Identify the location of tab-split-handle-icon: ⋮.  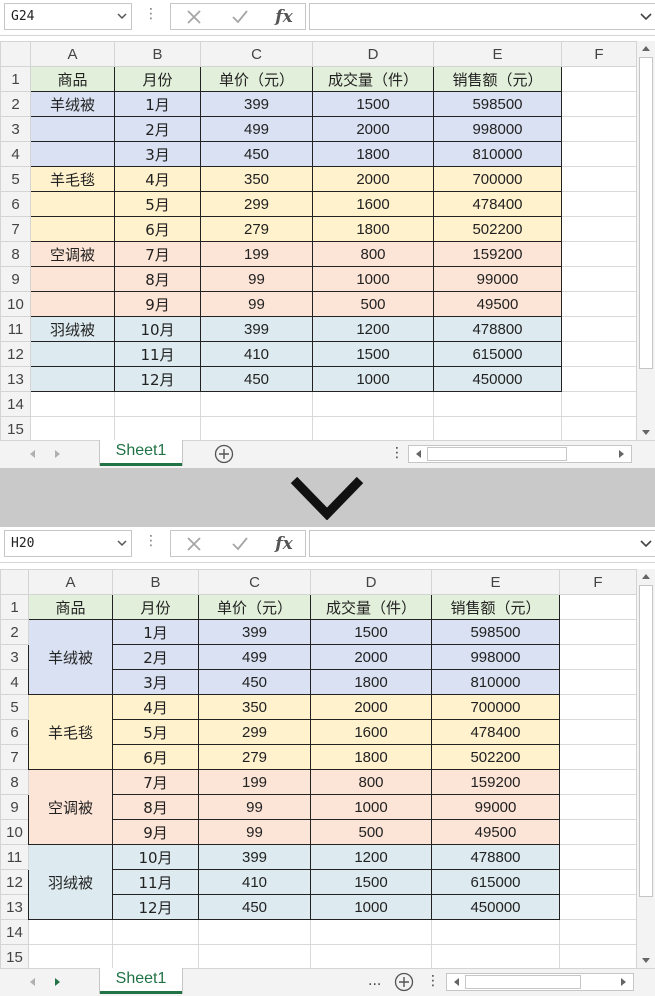
(397, 453).